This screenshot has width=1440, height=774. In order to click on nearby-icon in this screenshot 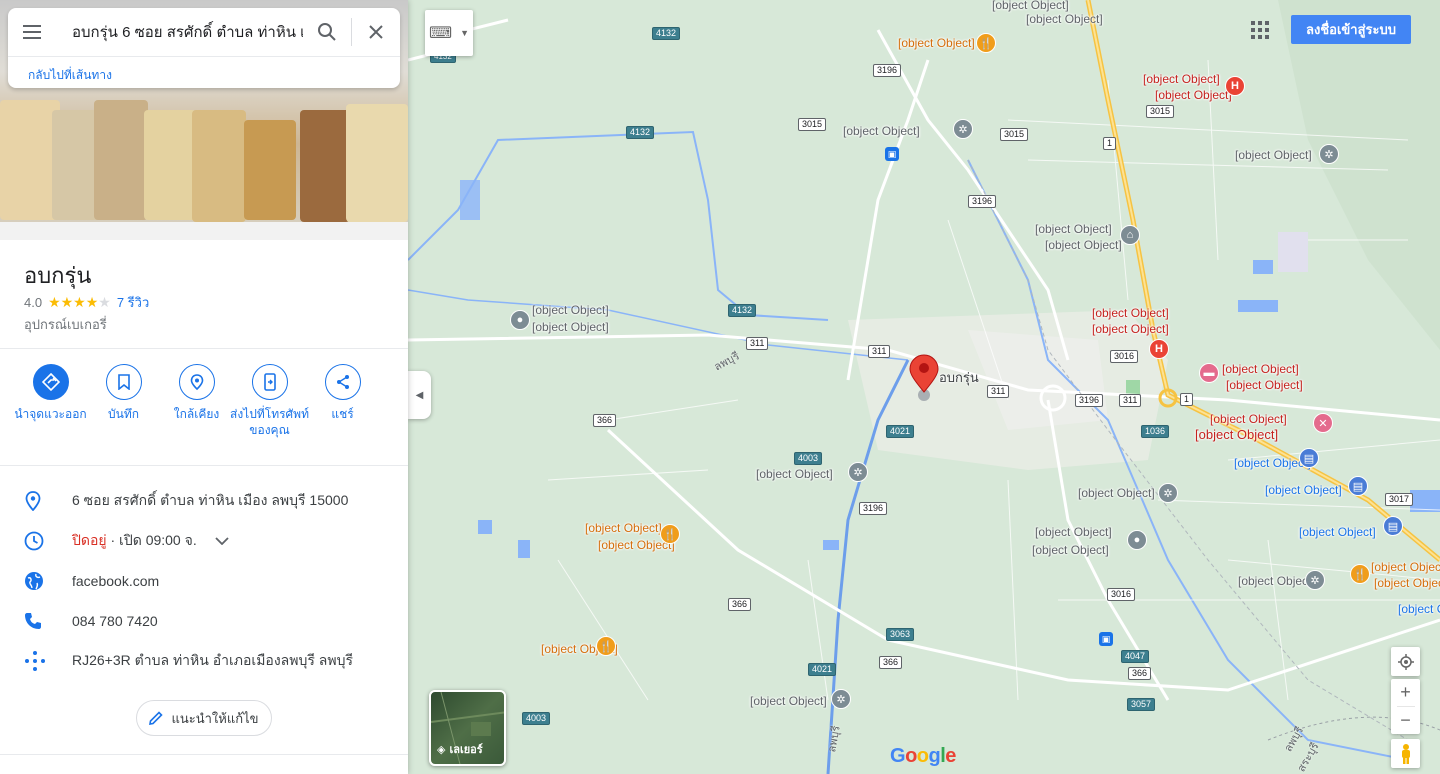, I will do `click(196, 382)`.